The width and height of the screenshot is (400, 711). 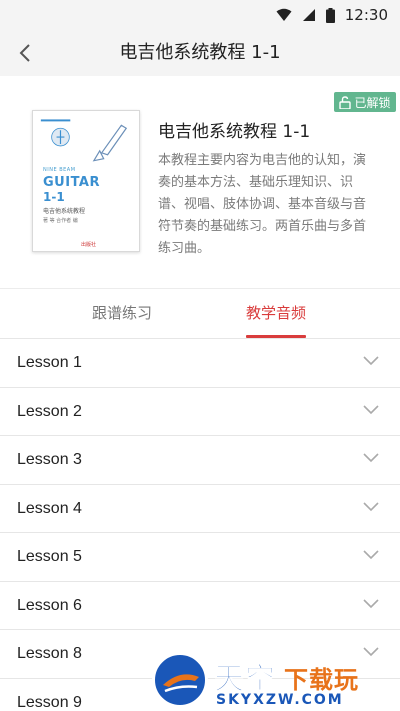 What do you see at coordinates (49, 653) in the screenshot?
I see `lesson-label: Lesson 8` at bounding box center [49, 653].